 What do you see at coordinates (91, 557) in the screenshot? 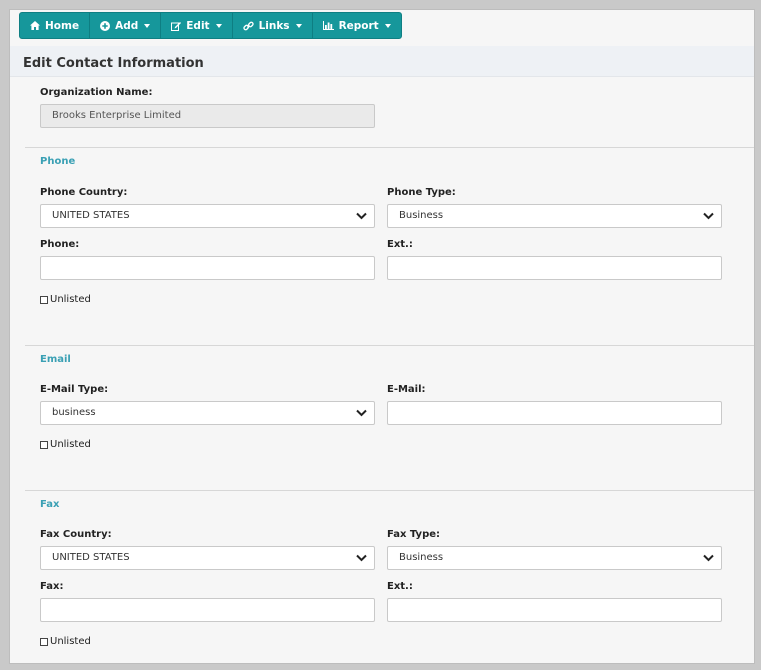
I see `fax-country-value: UNITED STATES` at bounding box center [91, 557].